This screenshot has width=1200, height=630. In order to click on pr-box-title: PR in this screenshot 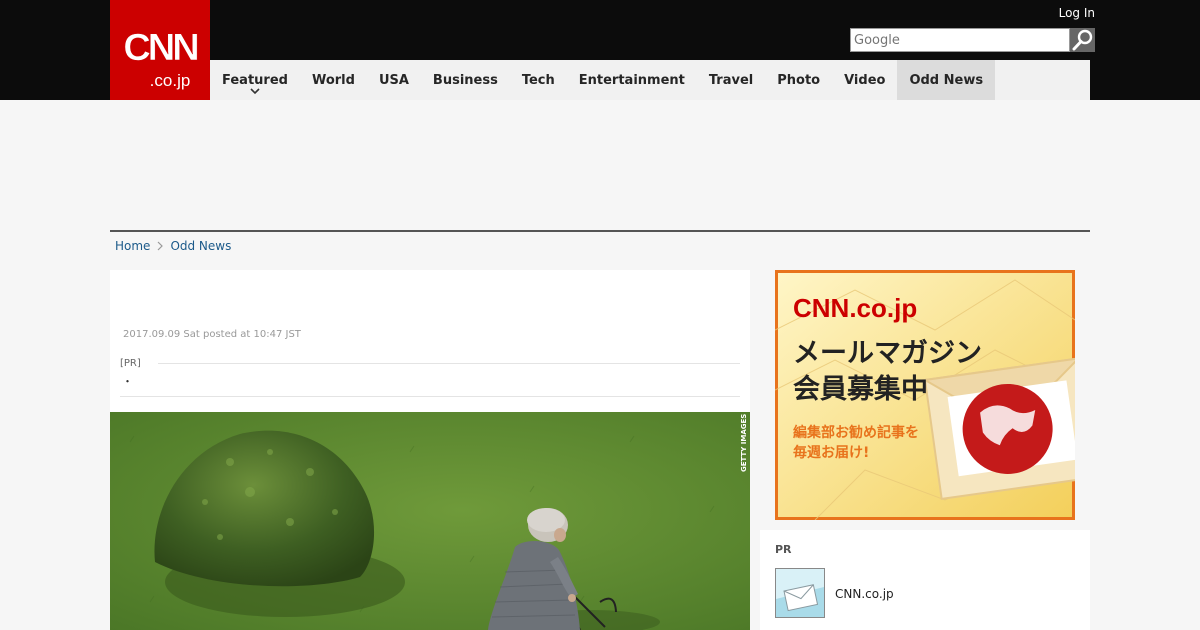, I will do `click(783, 549)`.